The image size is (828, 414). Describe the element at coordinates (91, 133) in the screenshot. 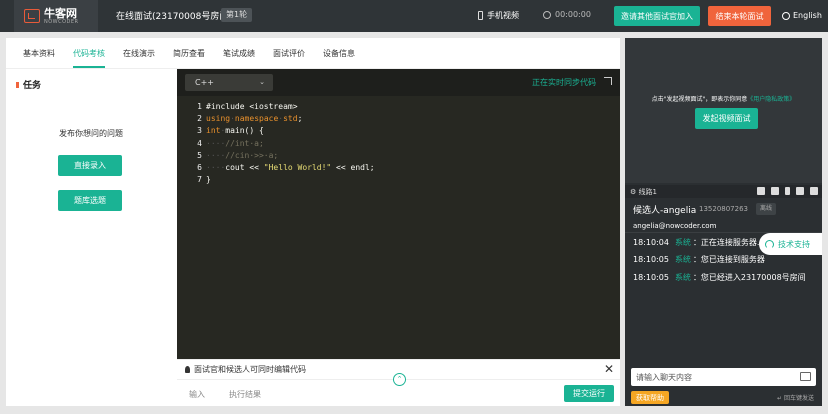

I see `task-description: 发布你想问的问题` at that location.